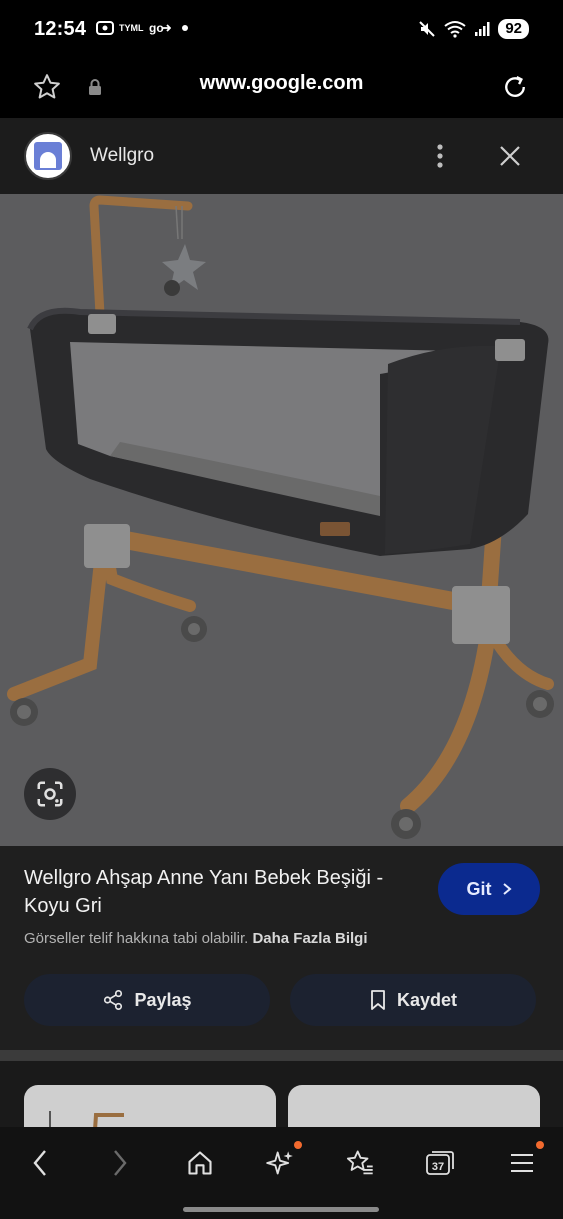 This screenshot has width=563, height=1219. Describe the element at coordinates (281, 83) in the screenshot. I see `url-text: www.google.com` at that location.